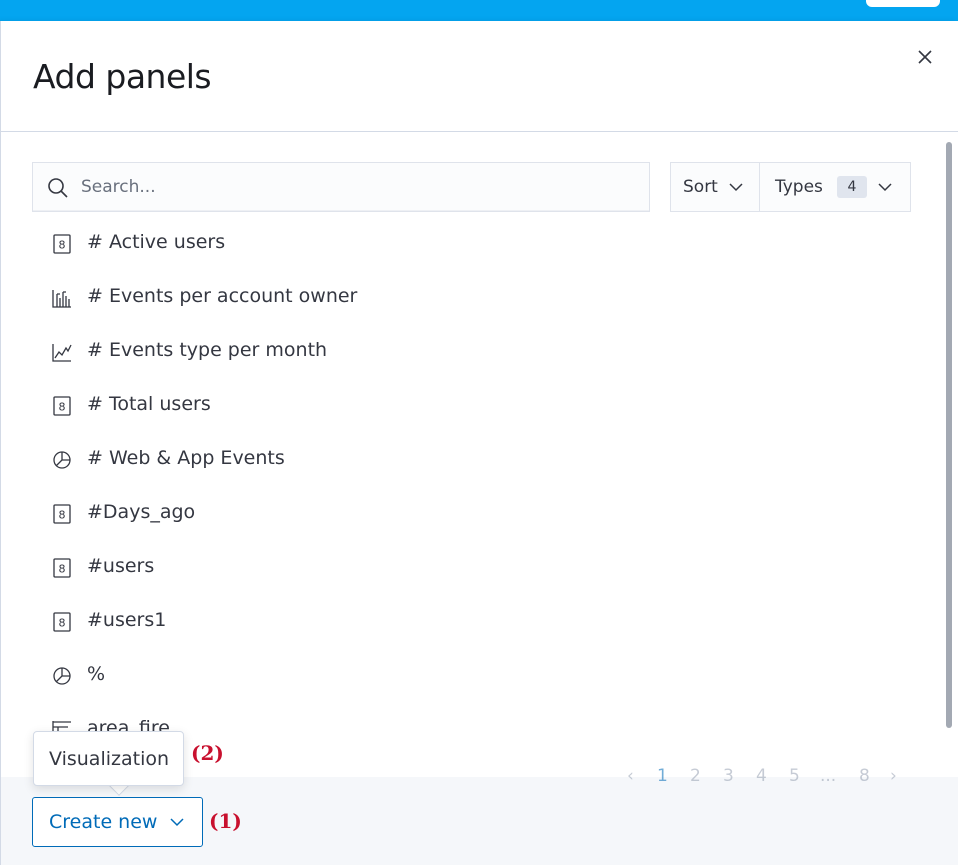  Describe the element at coordinates (225, 821) in the screenshot. I see `annotation-1: (1)` at that location.